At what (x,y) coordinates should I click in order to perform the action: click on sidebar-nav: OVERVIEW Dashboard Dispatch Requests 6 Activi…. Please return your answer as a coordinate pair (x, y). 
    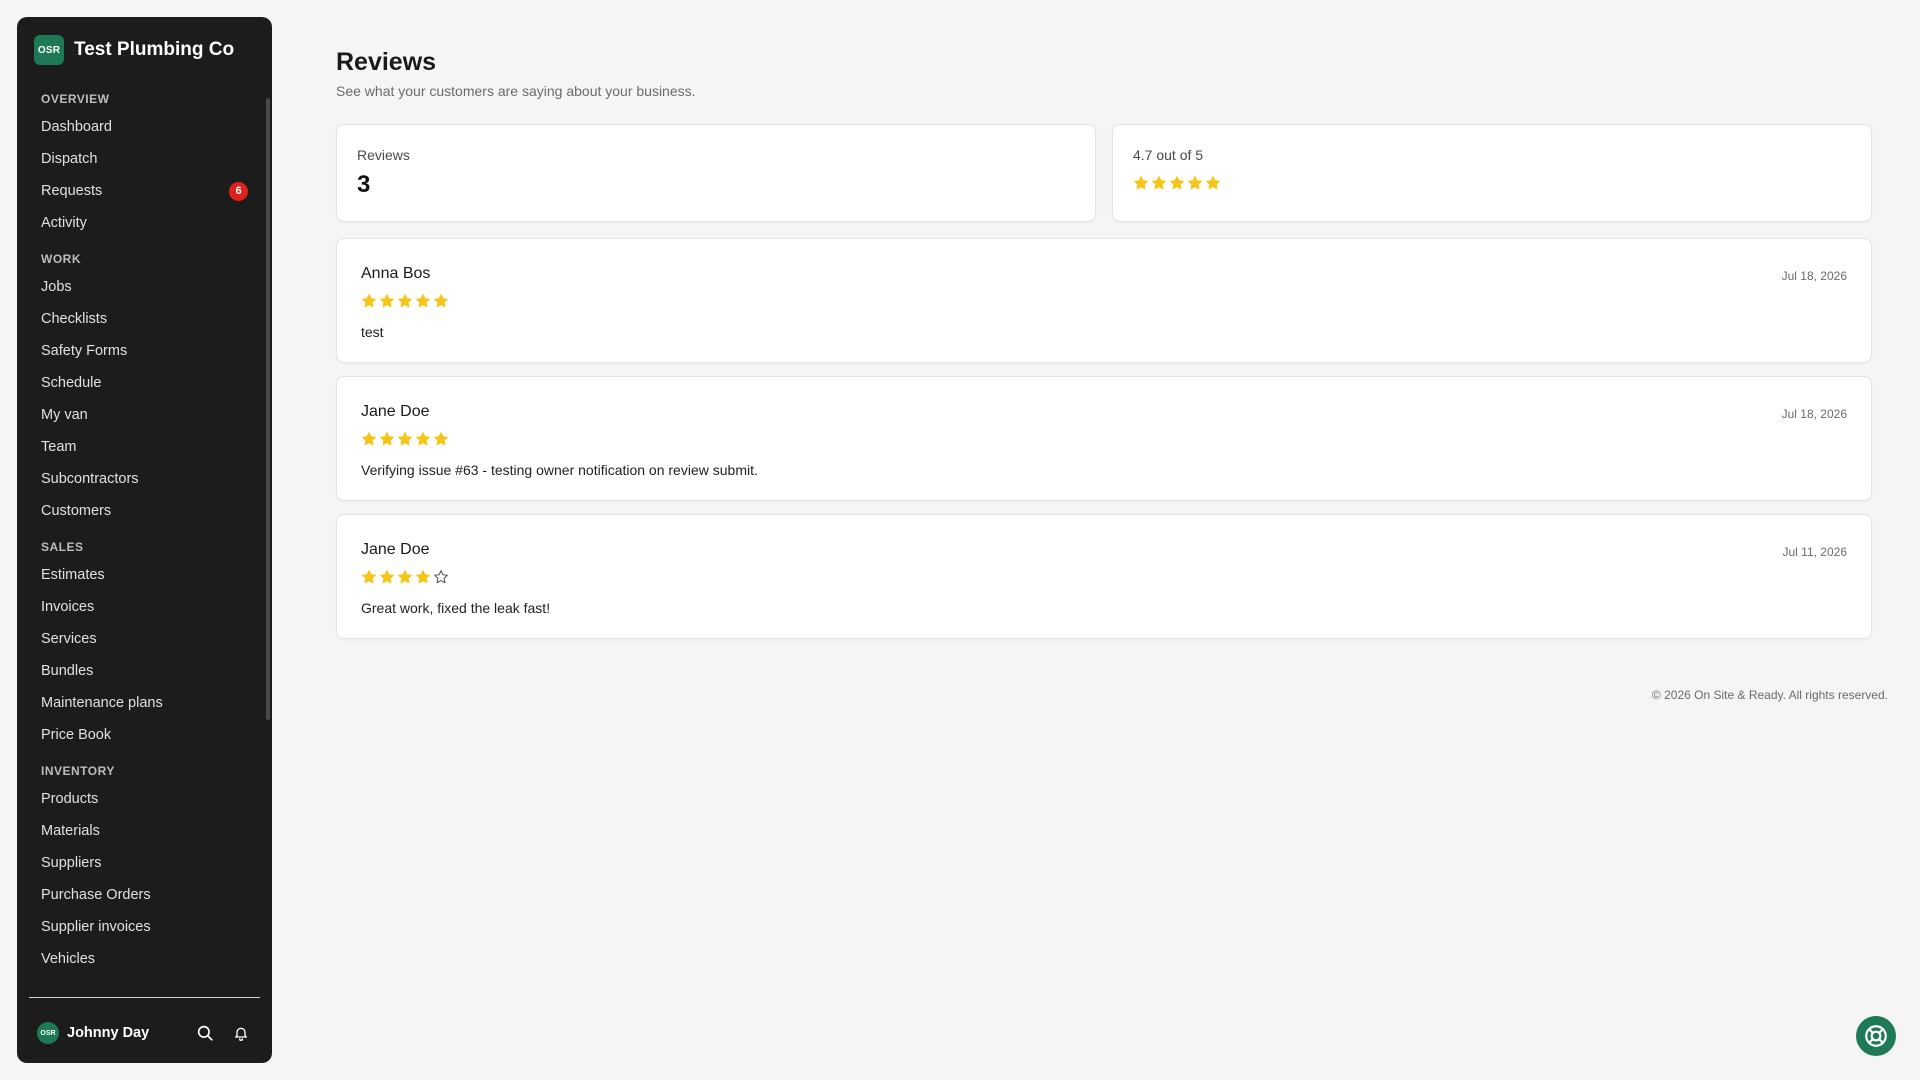
    Looking at the image, I should click on (144, 547).